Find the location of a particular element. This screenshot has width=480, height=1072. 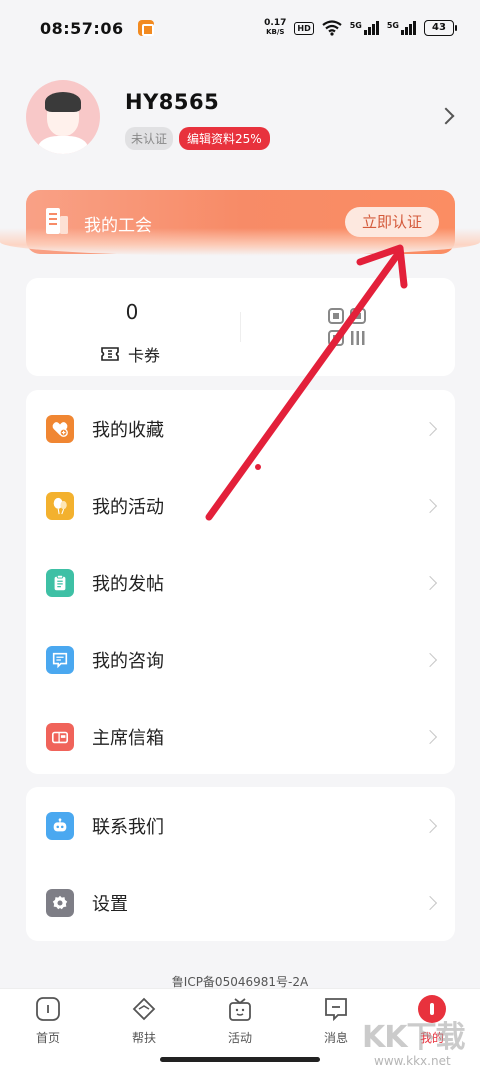

wifi-icon is located at coordinates (332, 28).